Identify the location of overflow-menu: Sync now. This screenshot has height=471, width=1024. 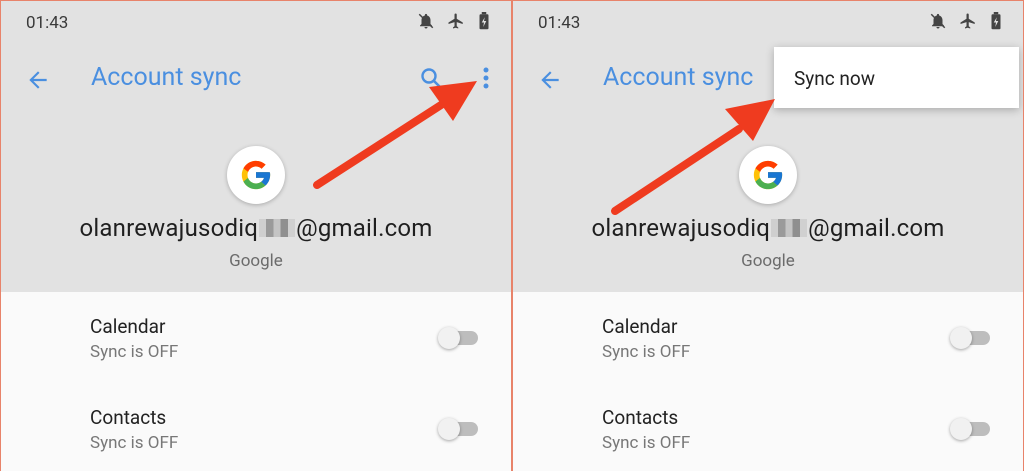
(896, 77).